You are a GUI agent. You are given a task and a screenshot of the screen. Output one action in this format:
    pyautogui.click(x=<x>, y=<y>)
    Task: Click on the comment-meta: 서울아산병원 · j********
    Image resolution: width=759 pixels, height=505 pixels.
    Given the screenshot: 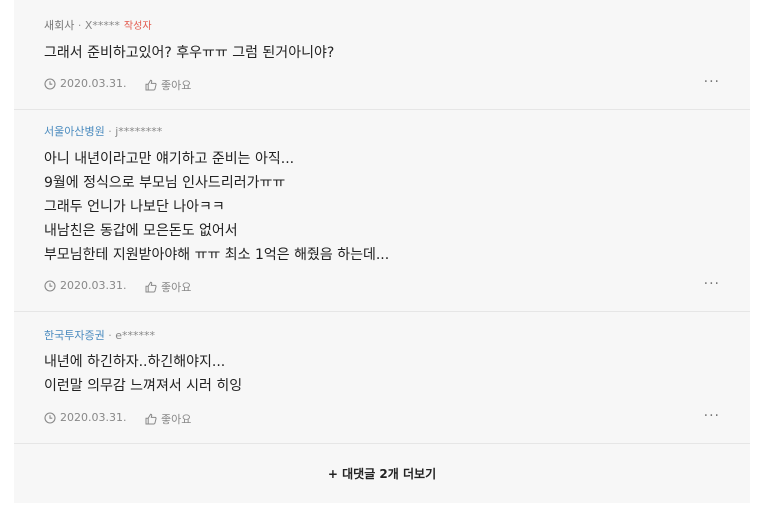 What is the action you would take?
    pyautogui.click(x=103, y=132)
    